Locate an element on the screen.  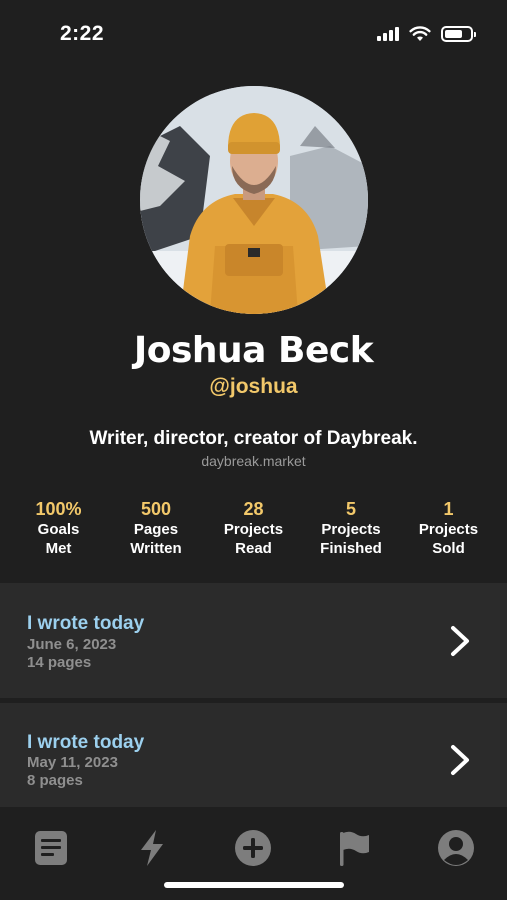
battery-level is located at coordinates (453, 34).